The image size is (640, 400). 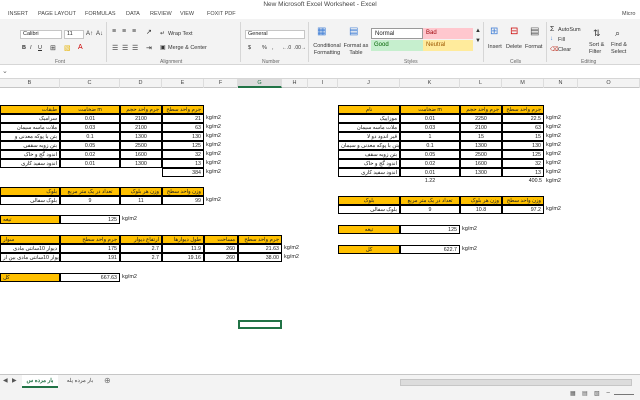 I want to click on cell: 125, so click(x=183, y=145).